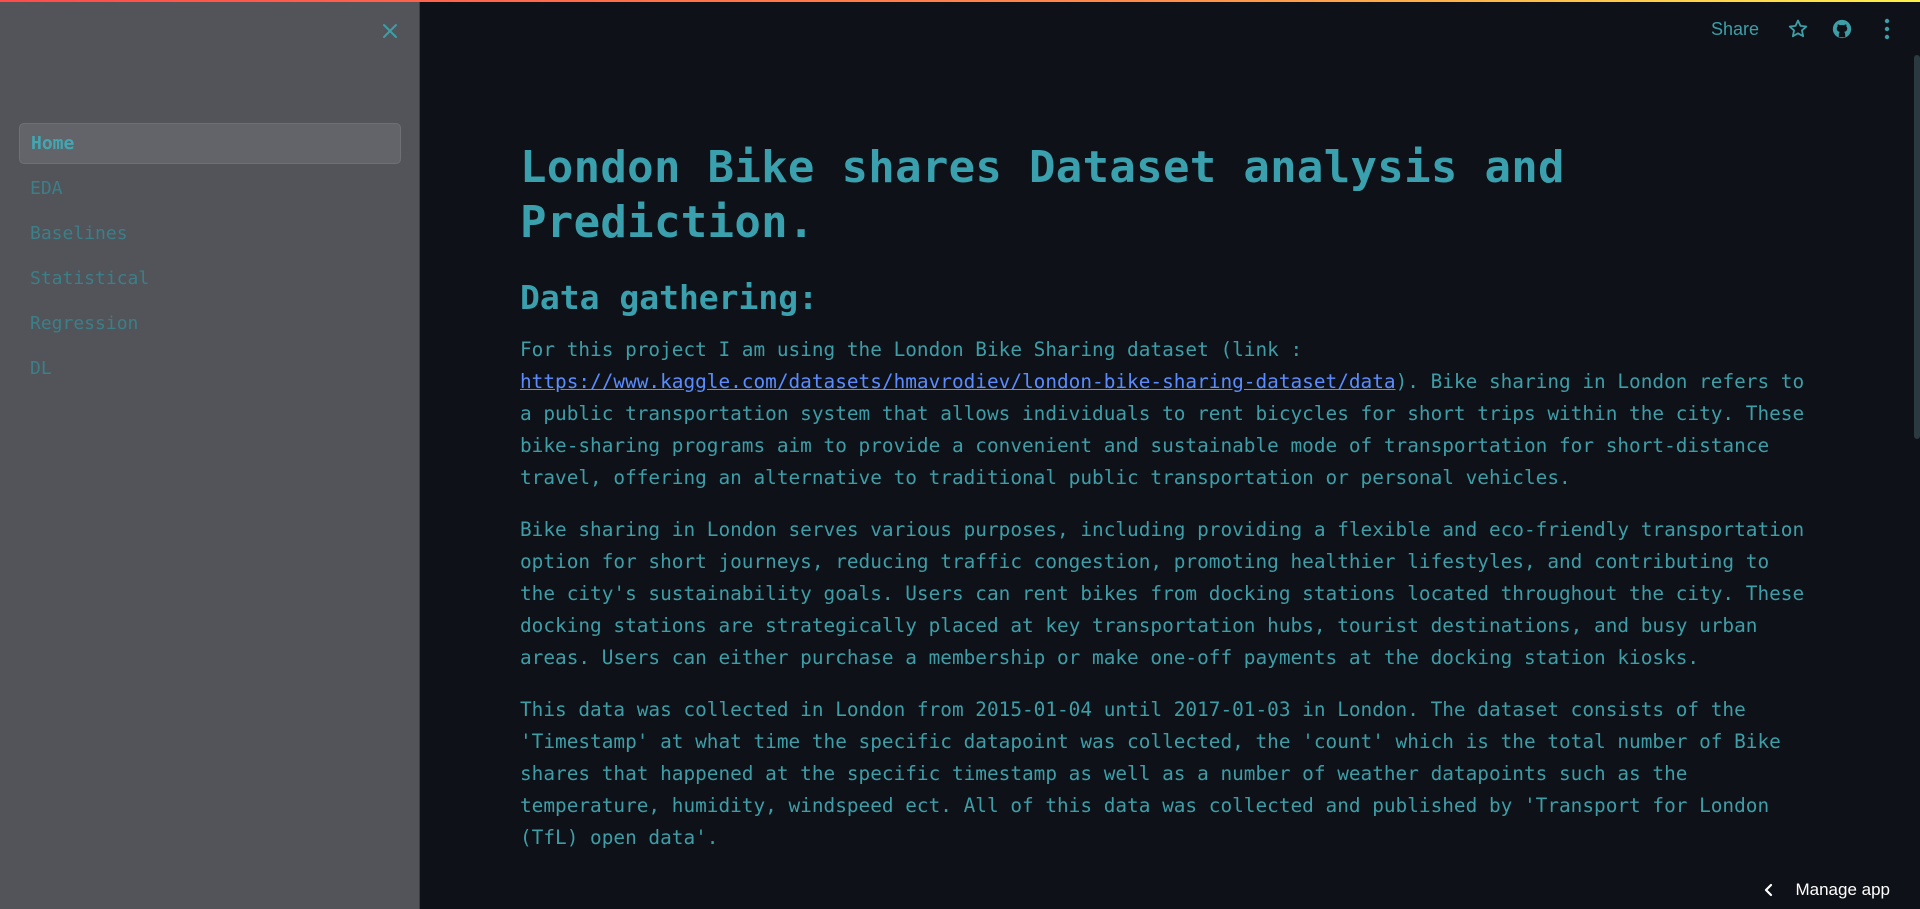  Describe the element at coordinates (1798, 29) in the screenshot. I see `star-icon` at that location.